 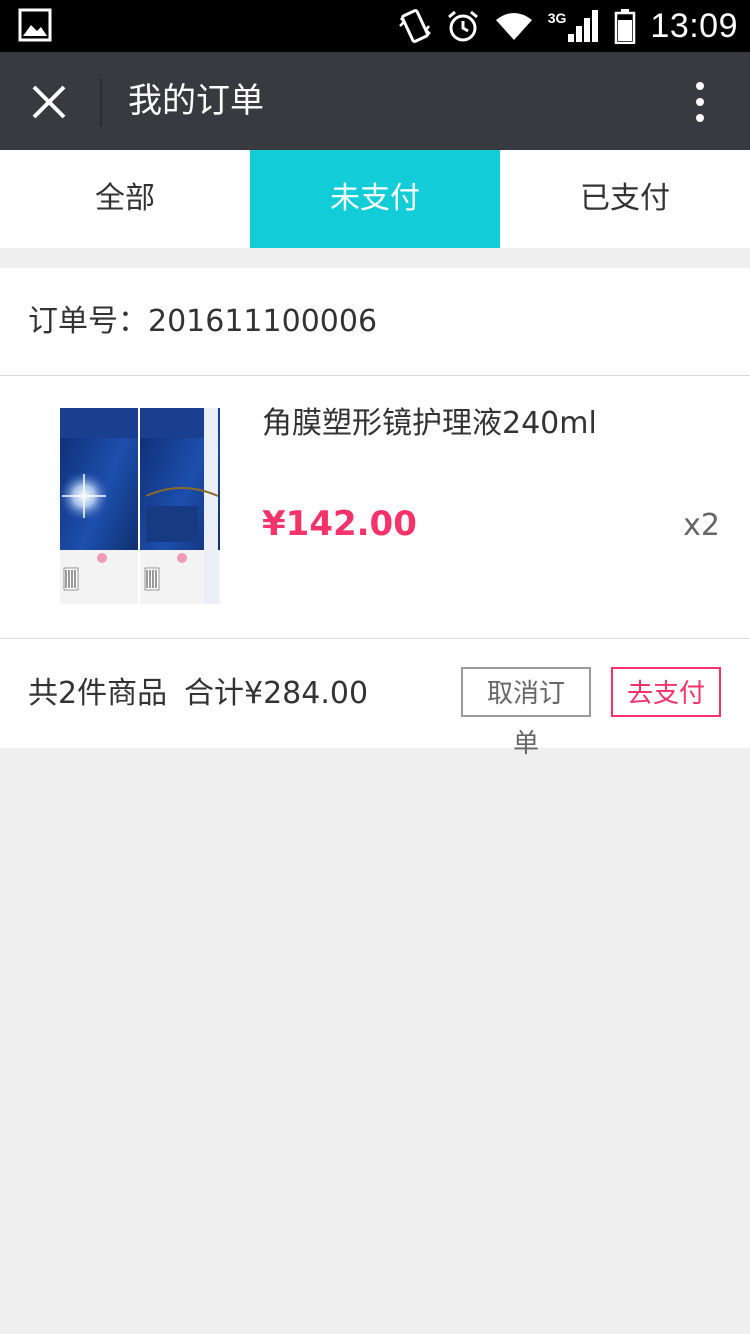 I want to click on tab-all: 全部, so click(x=125, y=199).